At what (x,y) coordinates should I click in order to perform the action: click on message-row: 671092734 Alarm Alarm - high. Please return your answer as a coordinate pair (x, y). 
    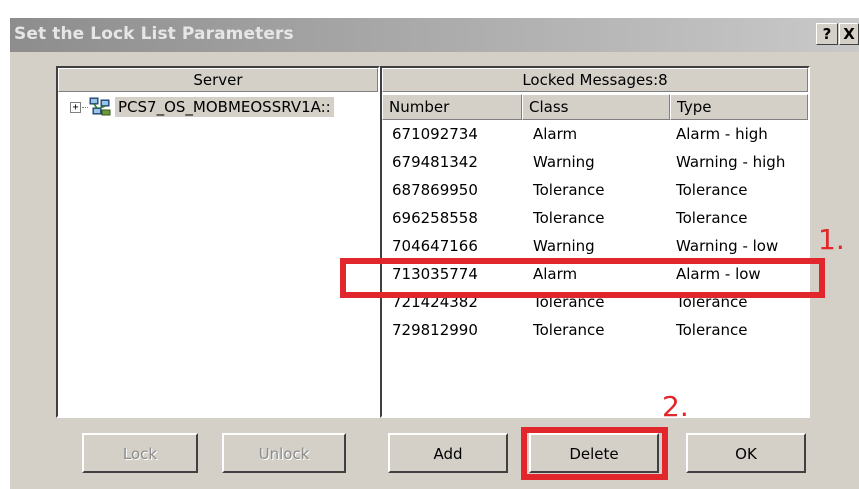
    Looking at the image, I should click on (595, 134).